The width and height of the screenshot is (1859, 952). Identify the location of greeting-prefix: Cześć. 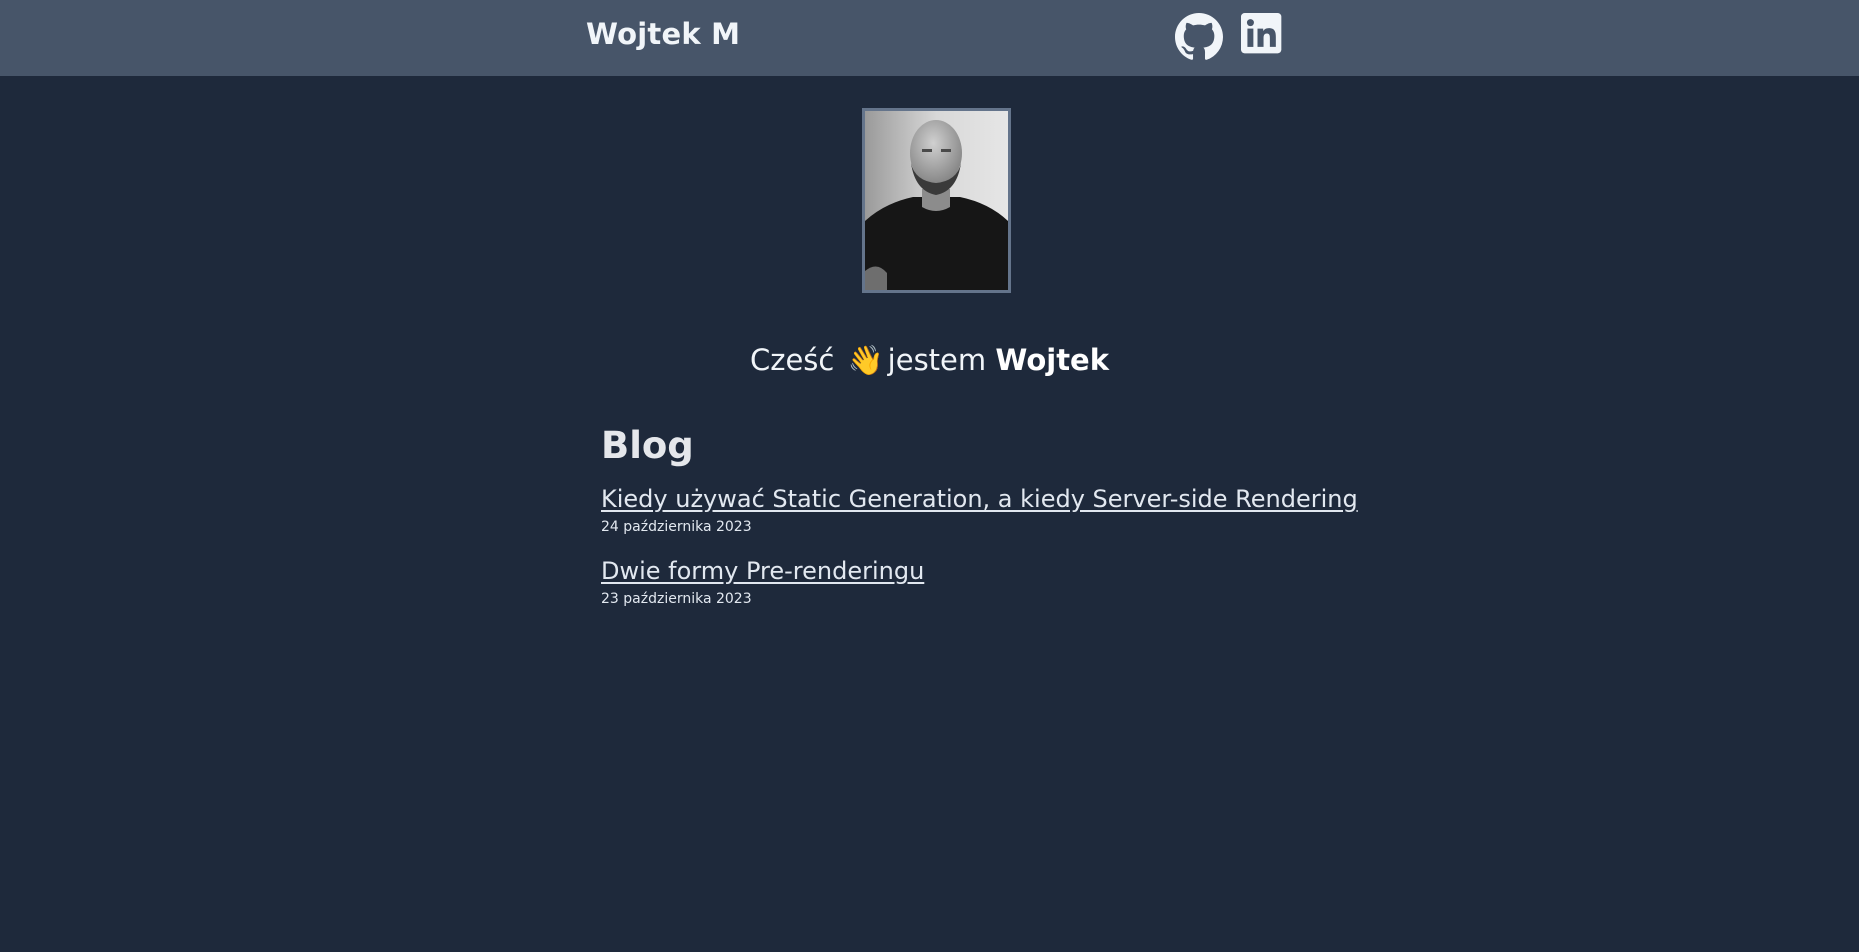
(792, 360).